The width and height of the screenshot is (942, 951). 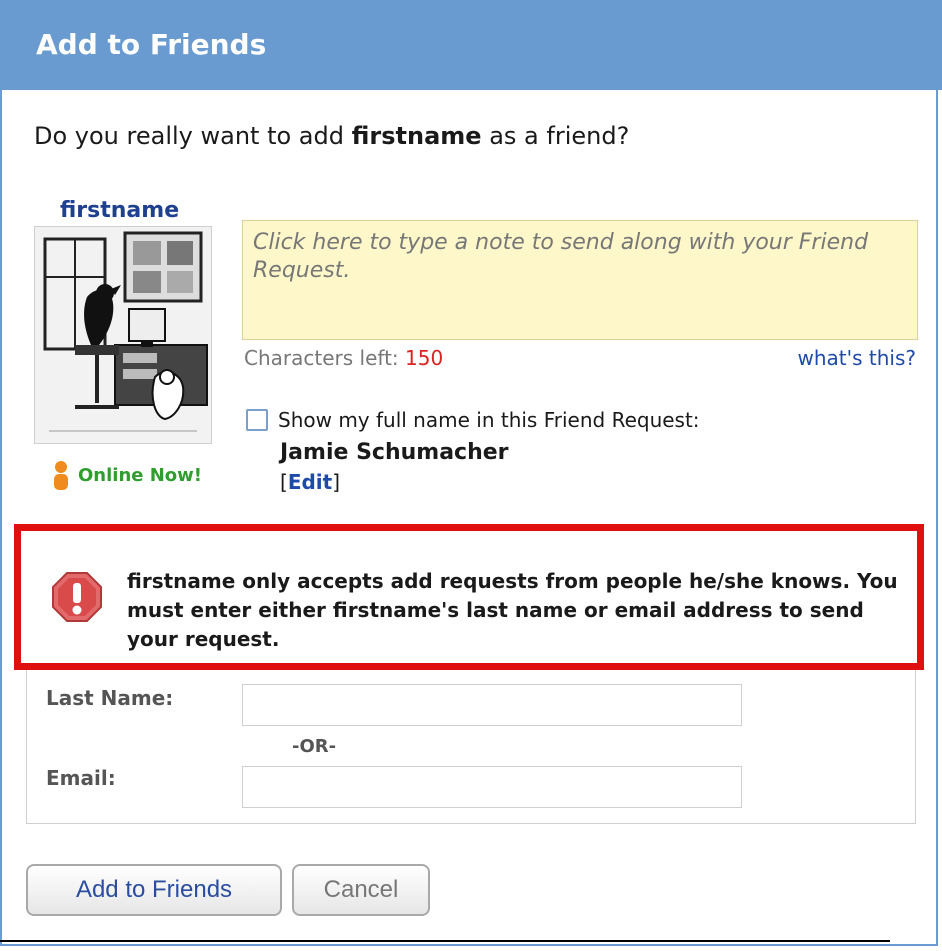 What do you see at coordinates (471, 45) in the screenshot?
I see `dialog-titlebar: Add to Friends` at bounding box center [471, 45].